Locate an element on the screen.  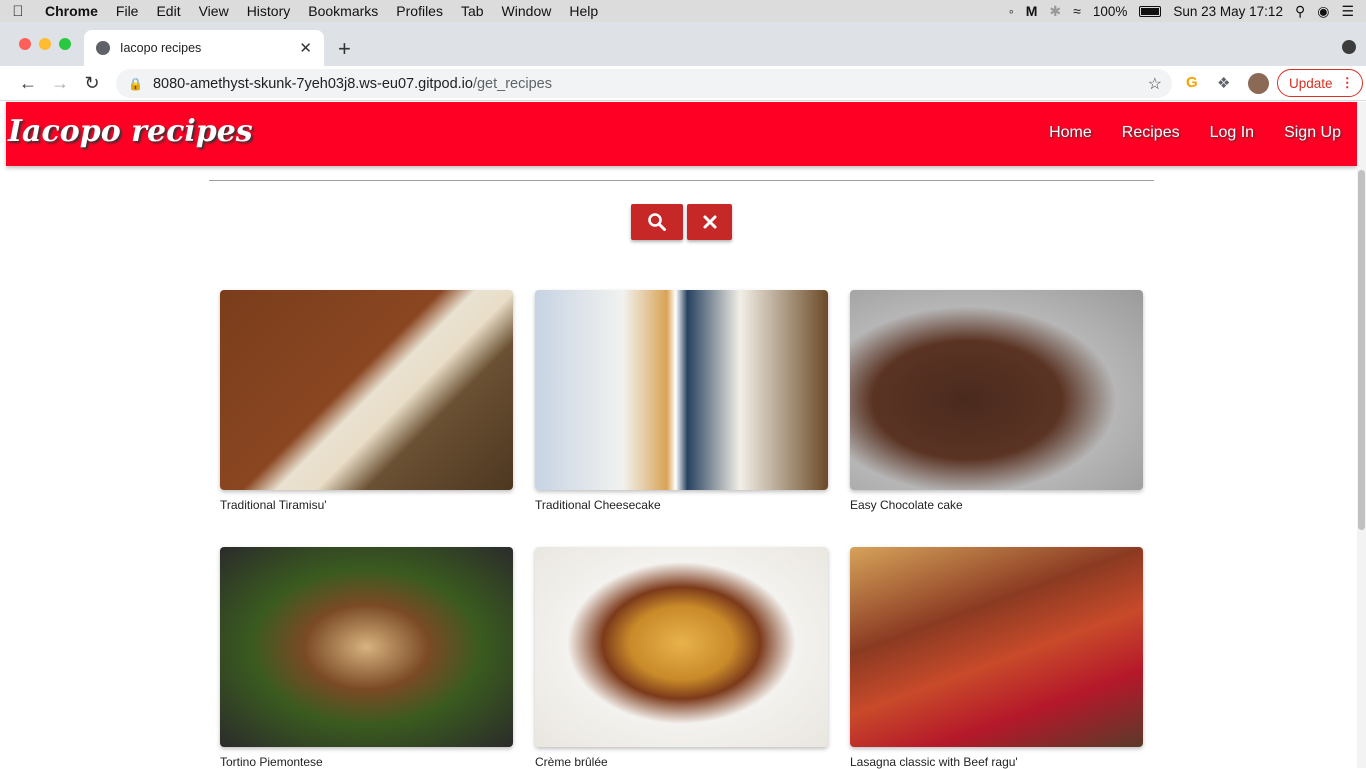
profile-avatar is located at coordinates (1258, 83).